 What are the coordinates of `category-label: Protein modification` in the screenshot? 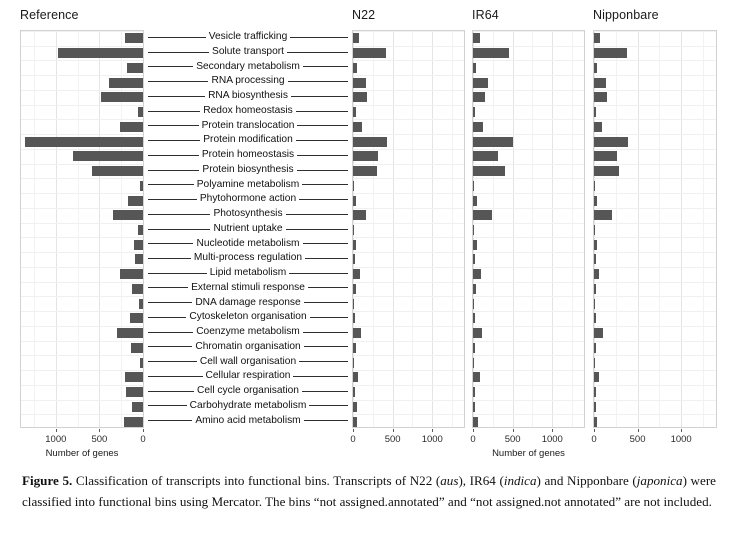 It's located at (248, 140).